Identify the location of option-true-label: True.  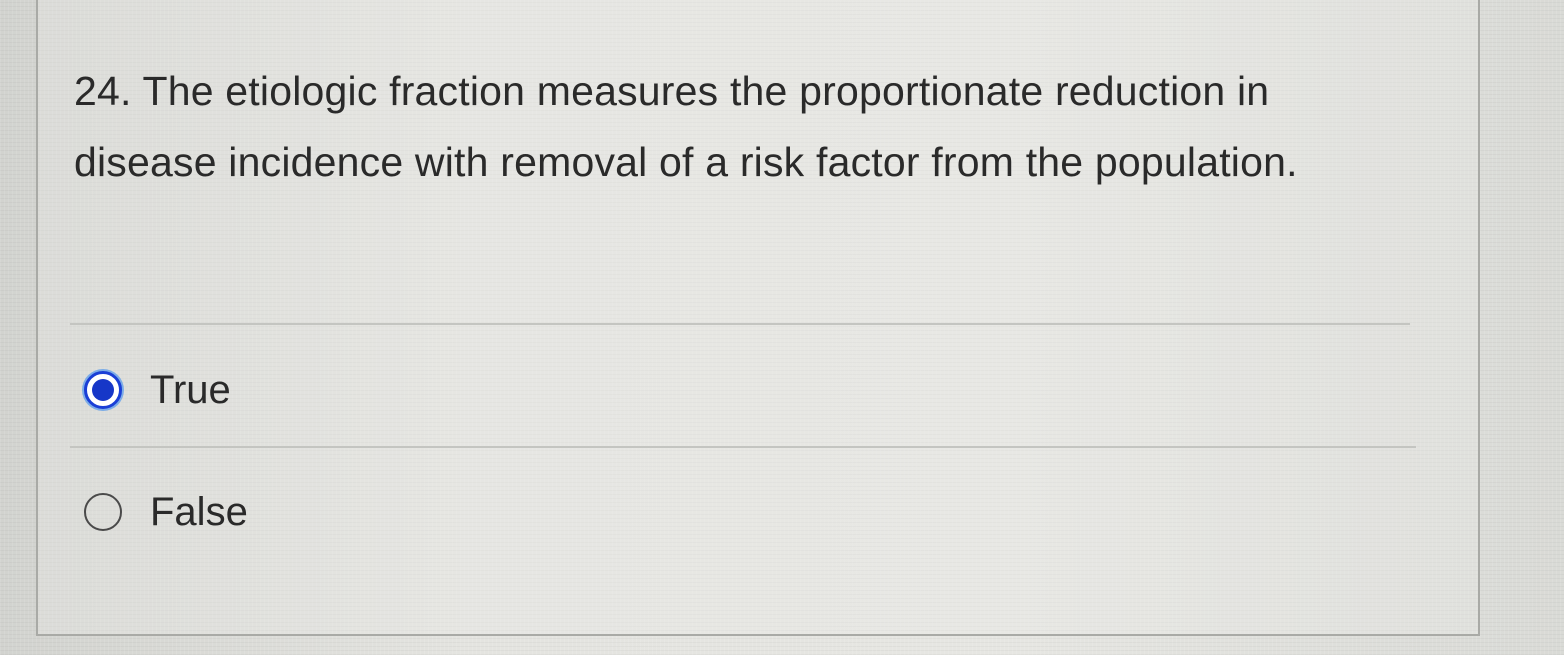
(190, 389).